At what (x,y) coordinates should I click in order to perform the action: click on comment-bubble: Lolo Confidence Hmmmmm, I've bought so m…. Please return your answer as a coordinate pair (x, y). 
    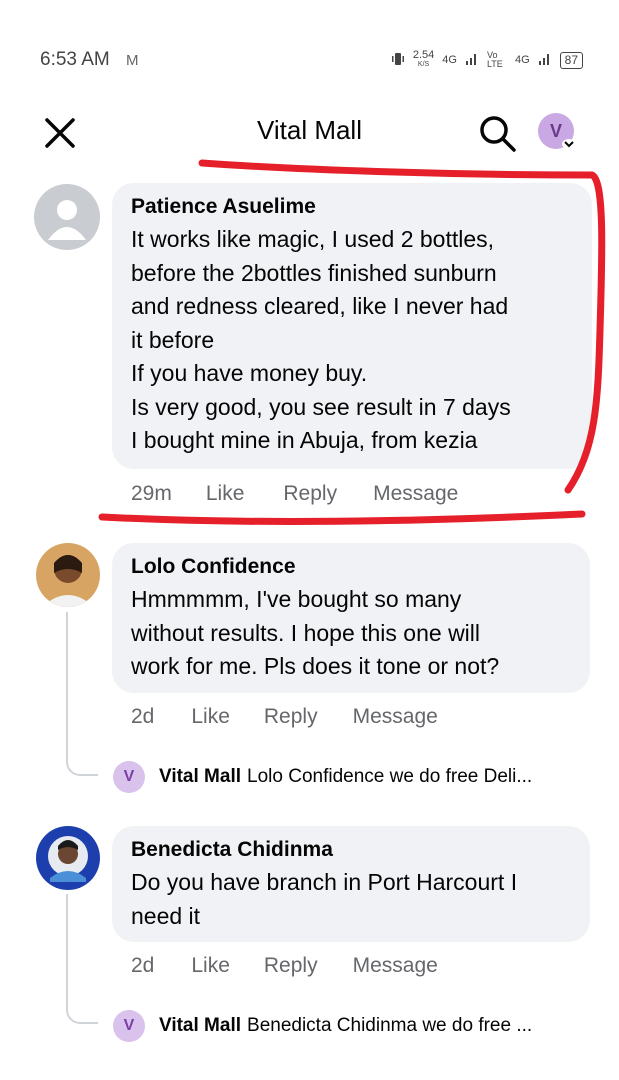
    Looking at the image, I should click on (351, 618).